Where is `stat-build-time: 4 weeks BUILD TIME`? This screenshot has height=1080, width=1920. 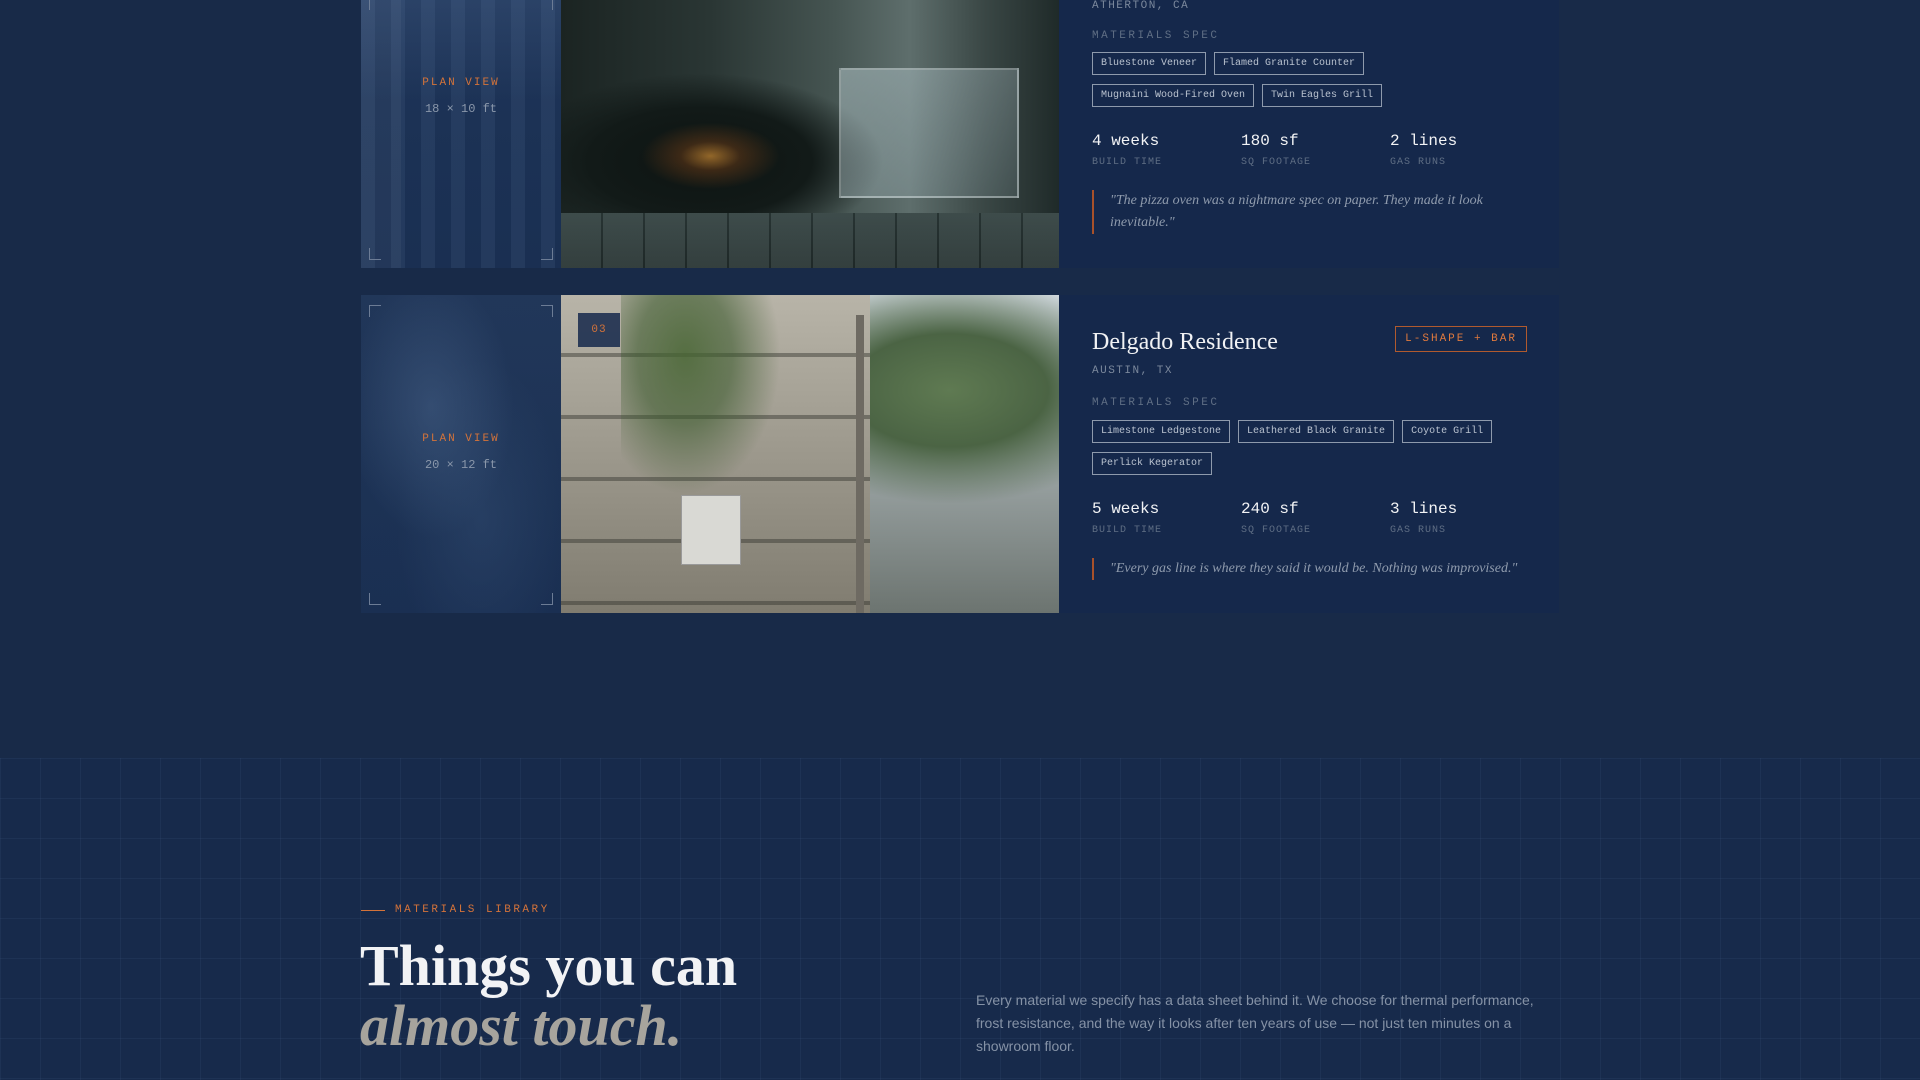
stat-build-time: 4 weeks BUILD TIME is located at coordinates (1166, 150).